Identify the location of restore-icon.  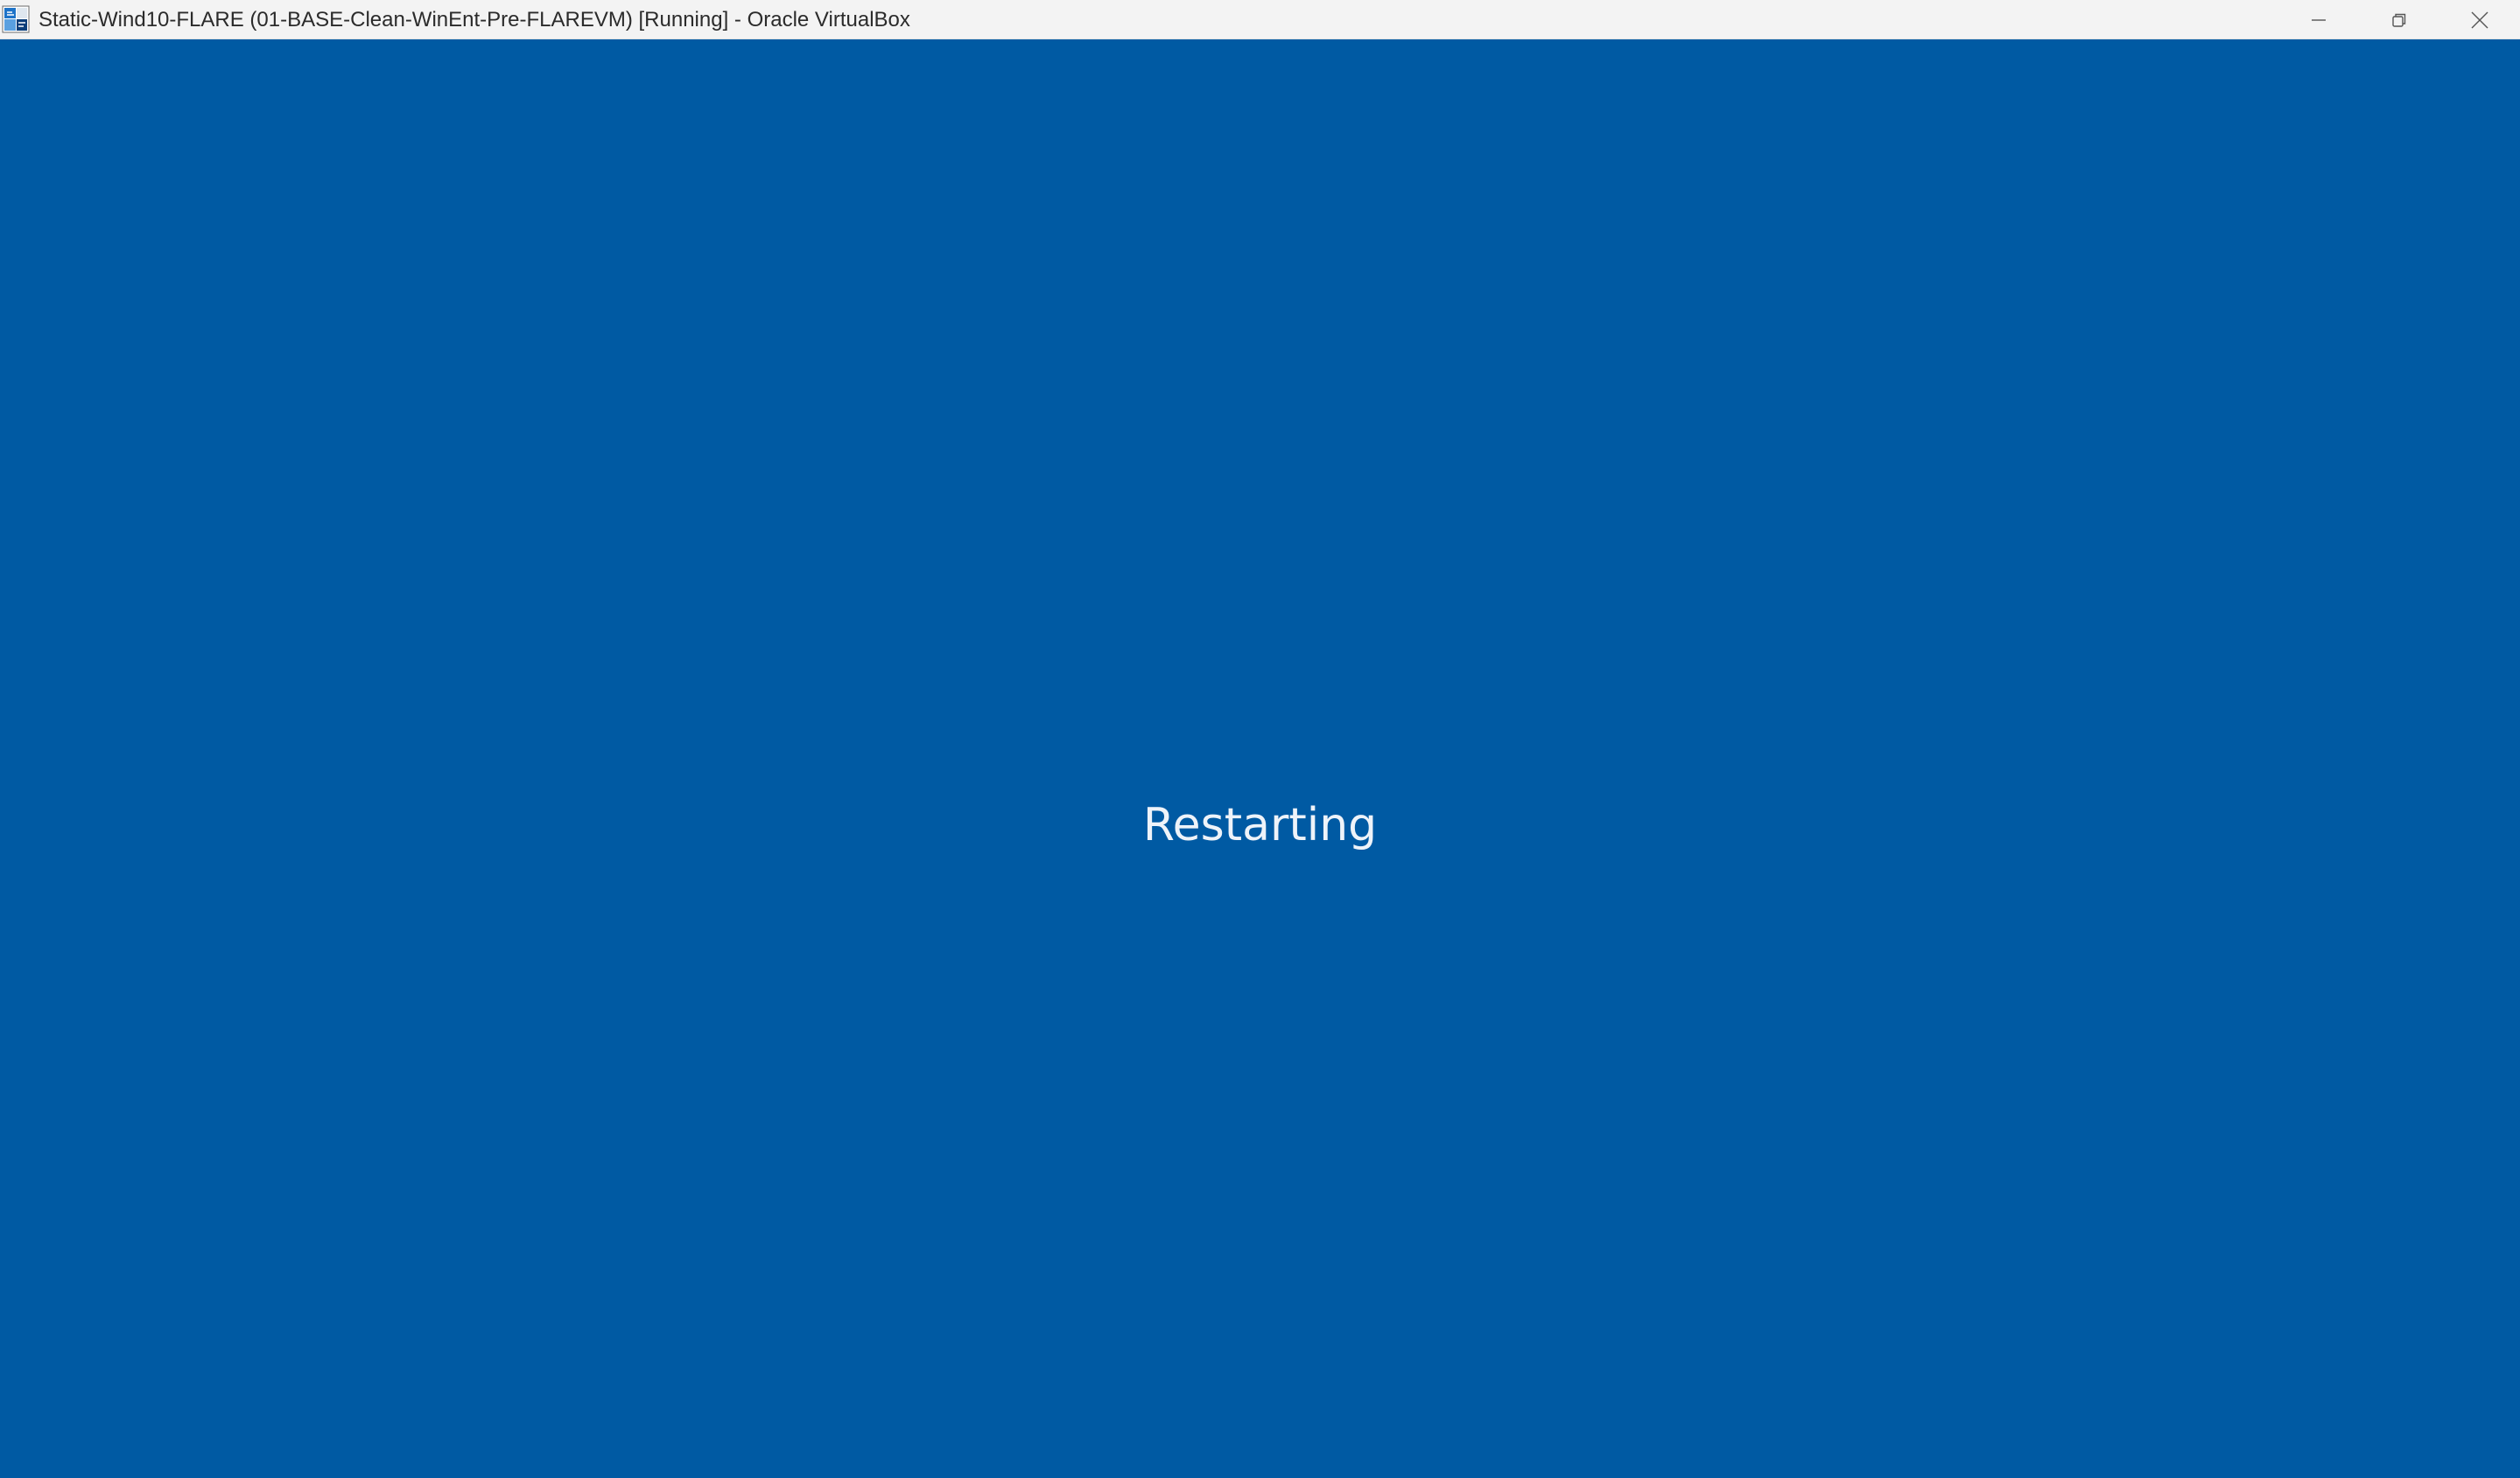
(2399, 20).